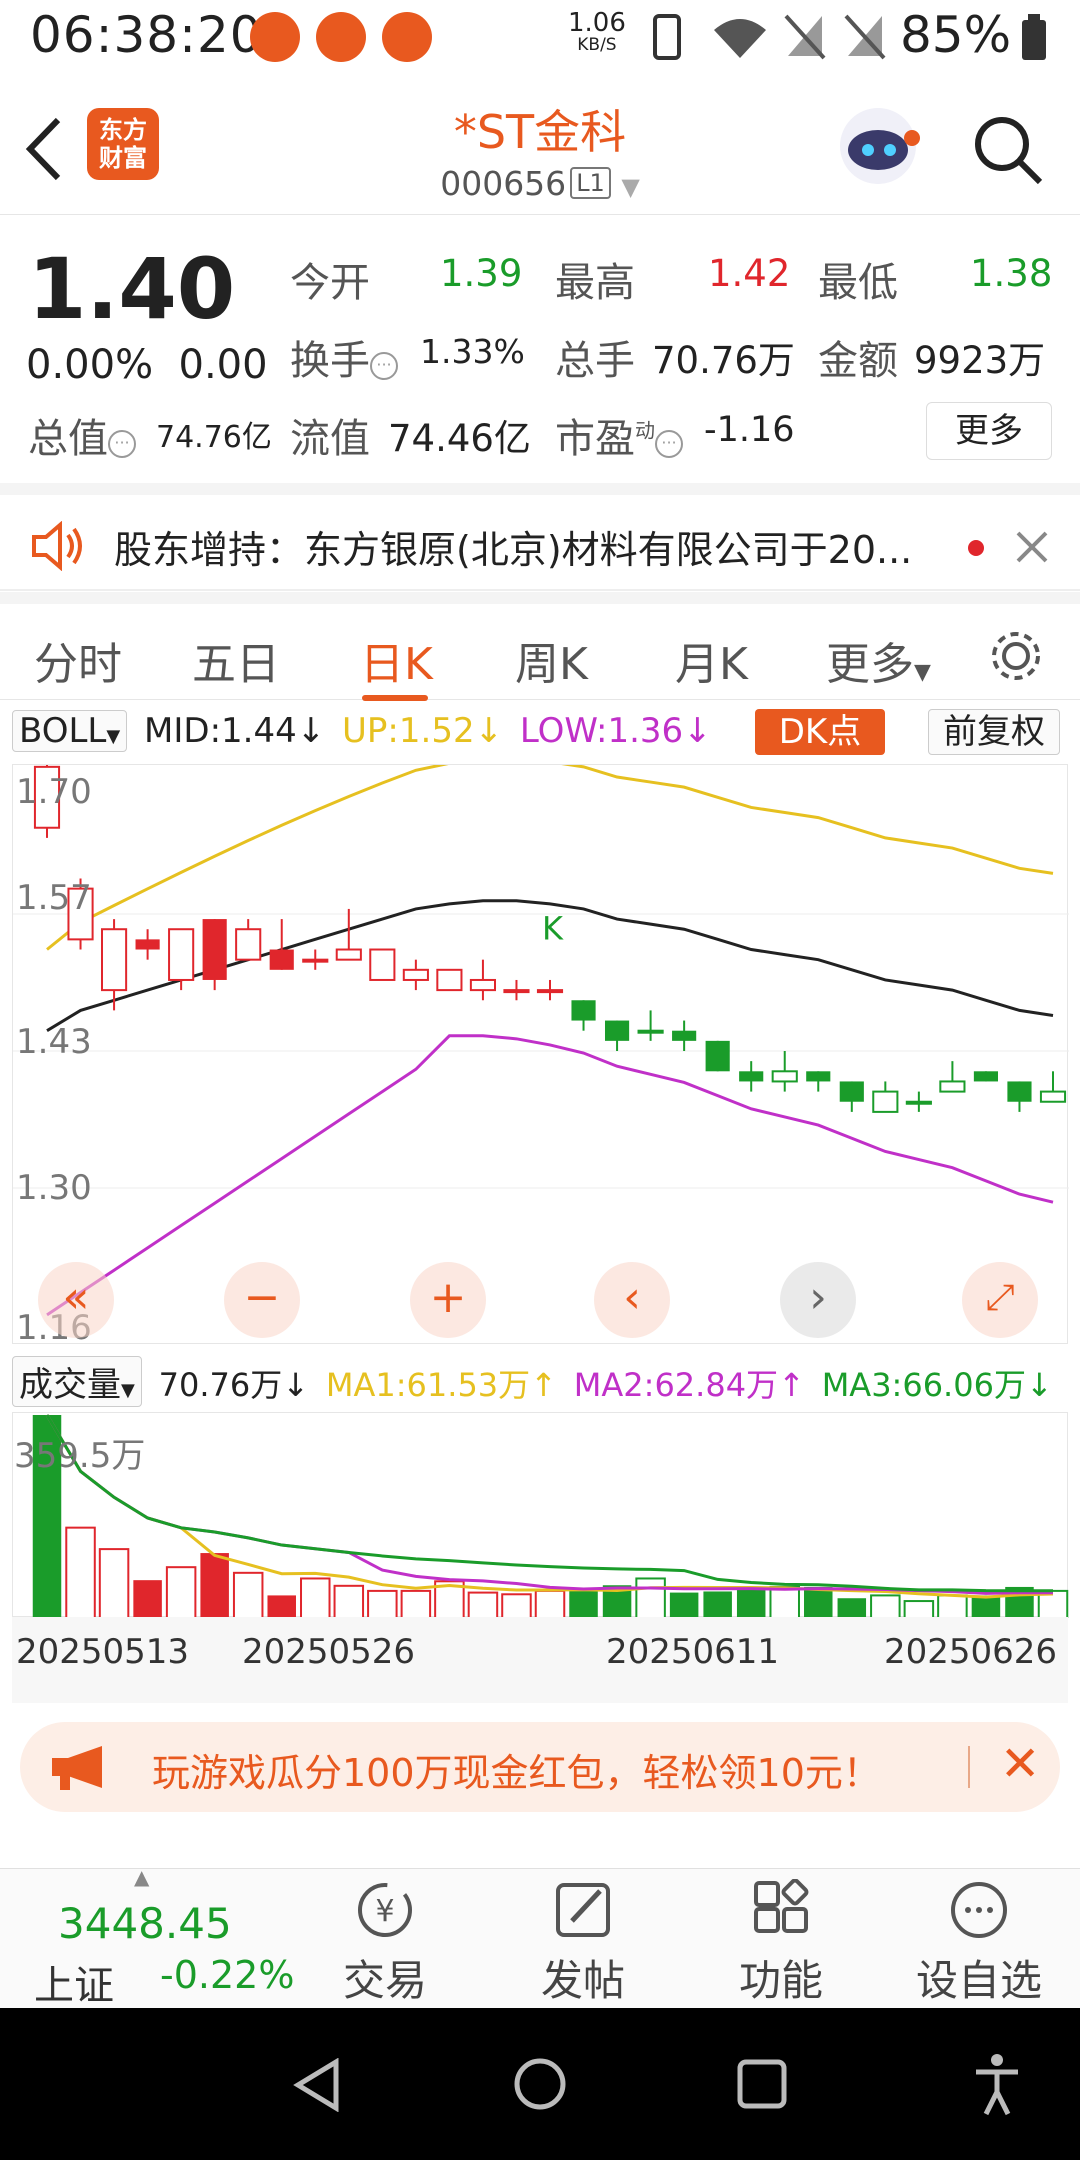  Describe the element at coordinates (723, 360) in the screenshot. I see `volume-value: 70.76万` at that location.